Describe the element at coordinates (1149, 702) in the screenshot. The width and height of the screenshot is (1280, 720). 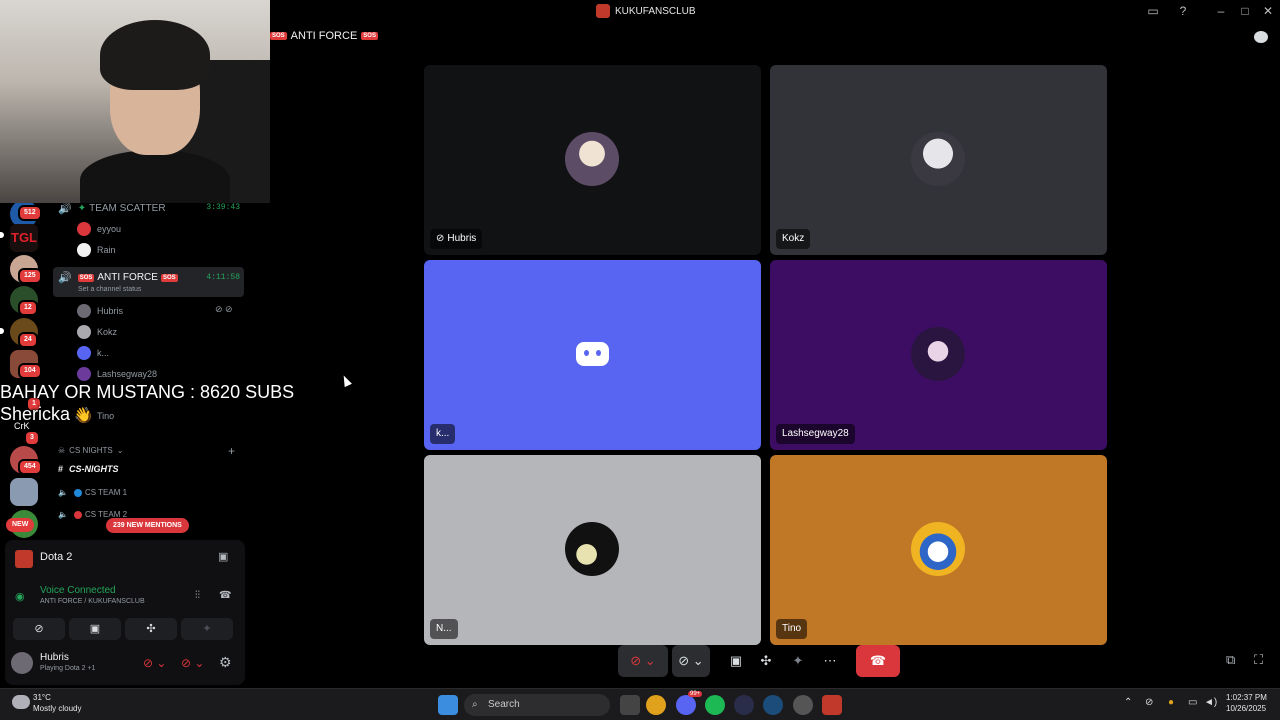
I see `tray-app-icon: ⊘` at that location.